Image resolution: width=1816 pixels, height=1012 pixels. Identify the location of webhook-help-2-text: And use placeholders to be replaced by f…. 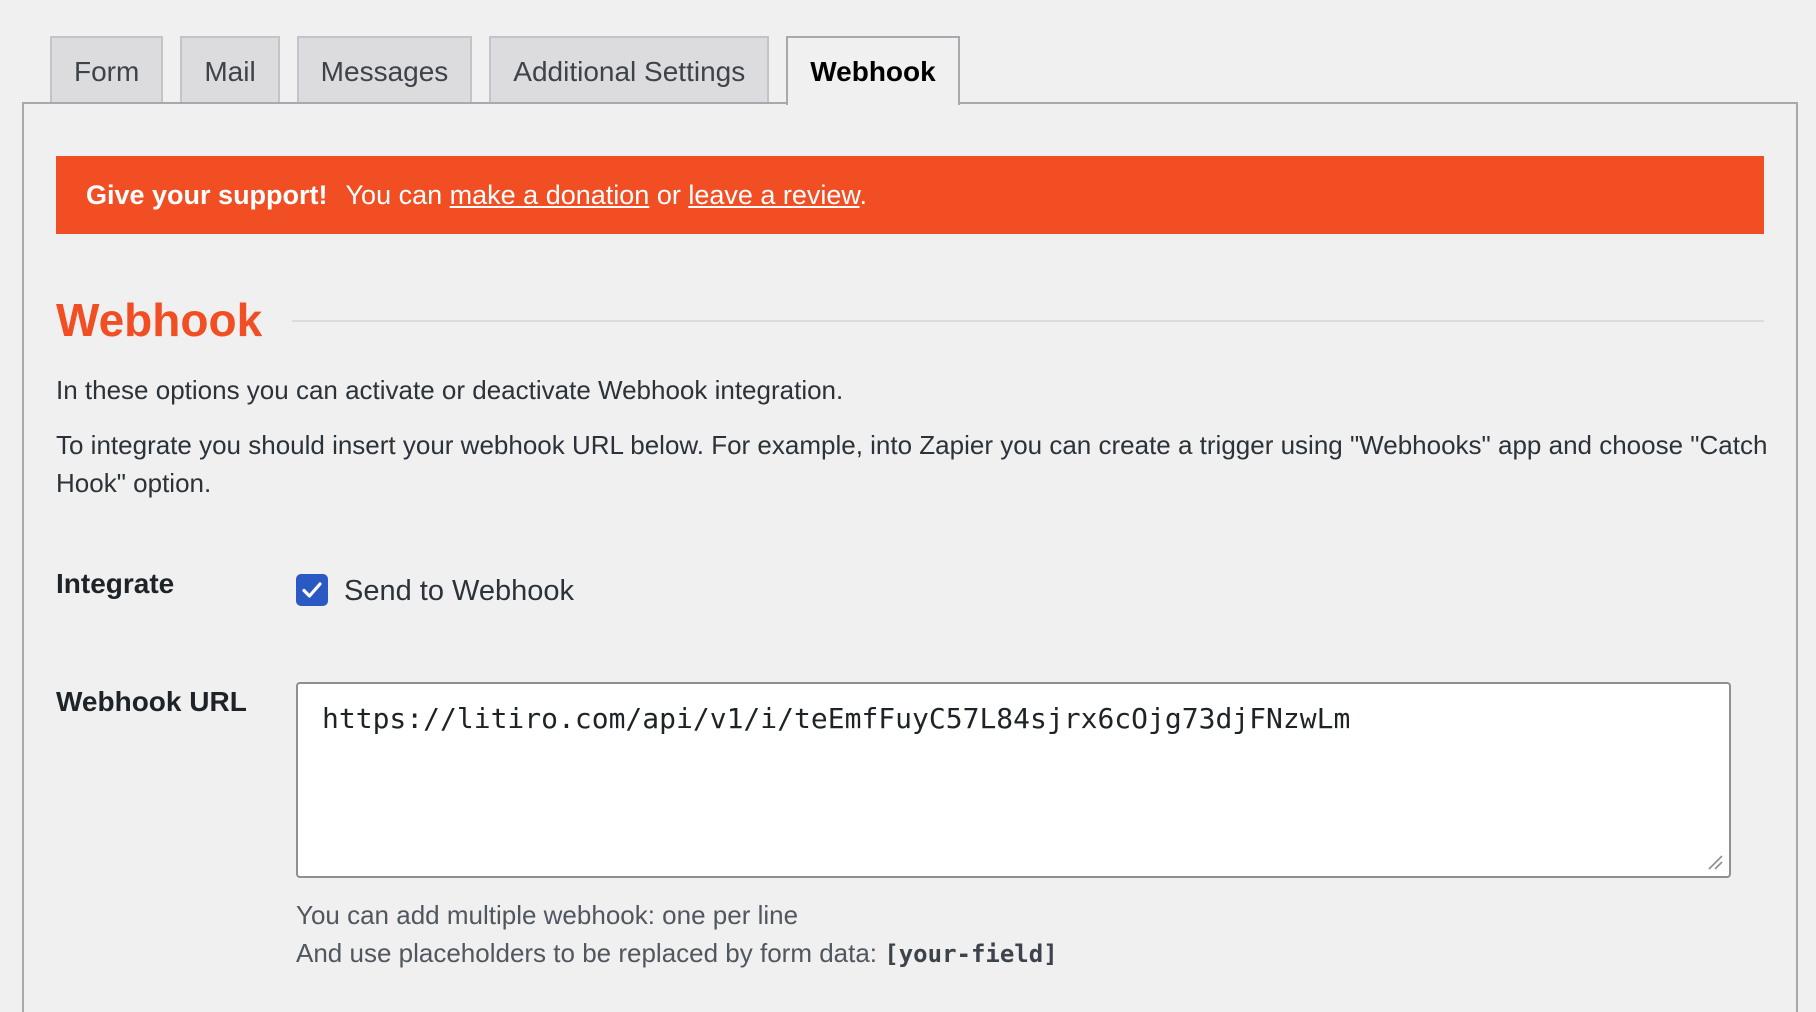
(587, 953).